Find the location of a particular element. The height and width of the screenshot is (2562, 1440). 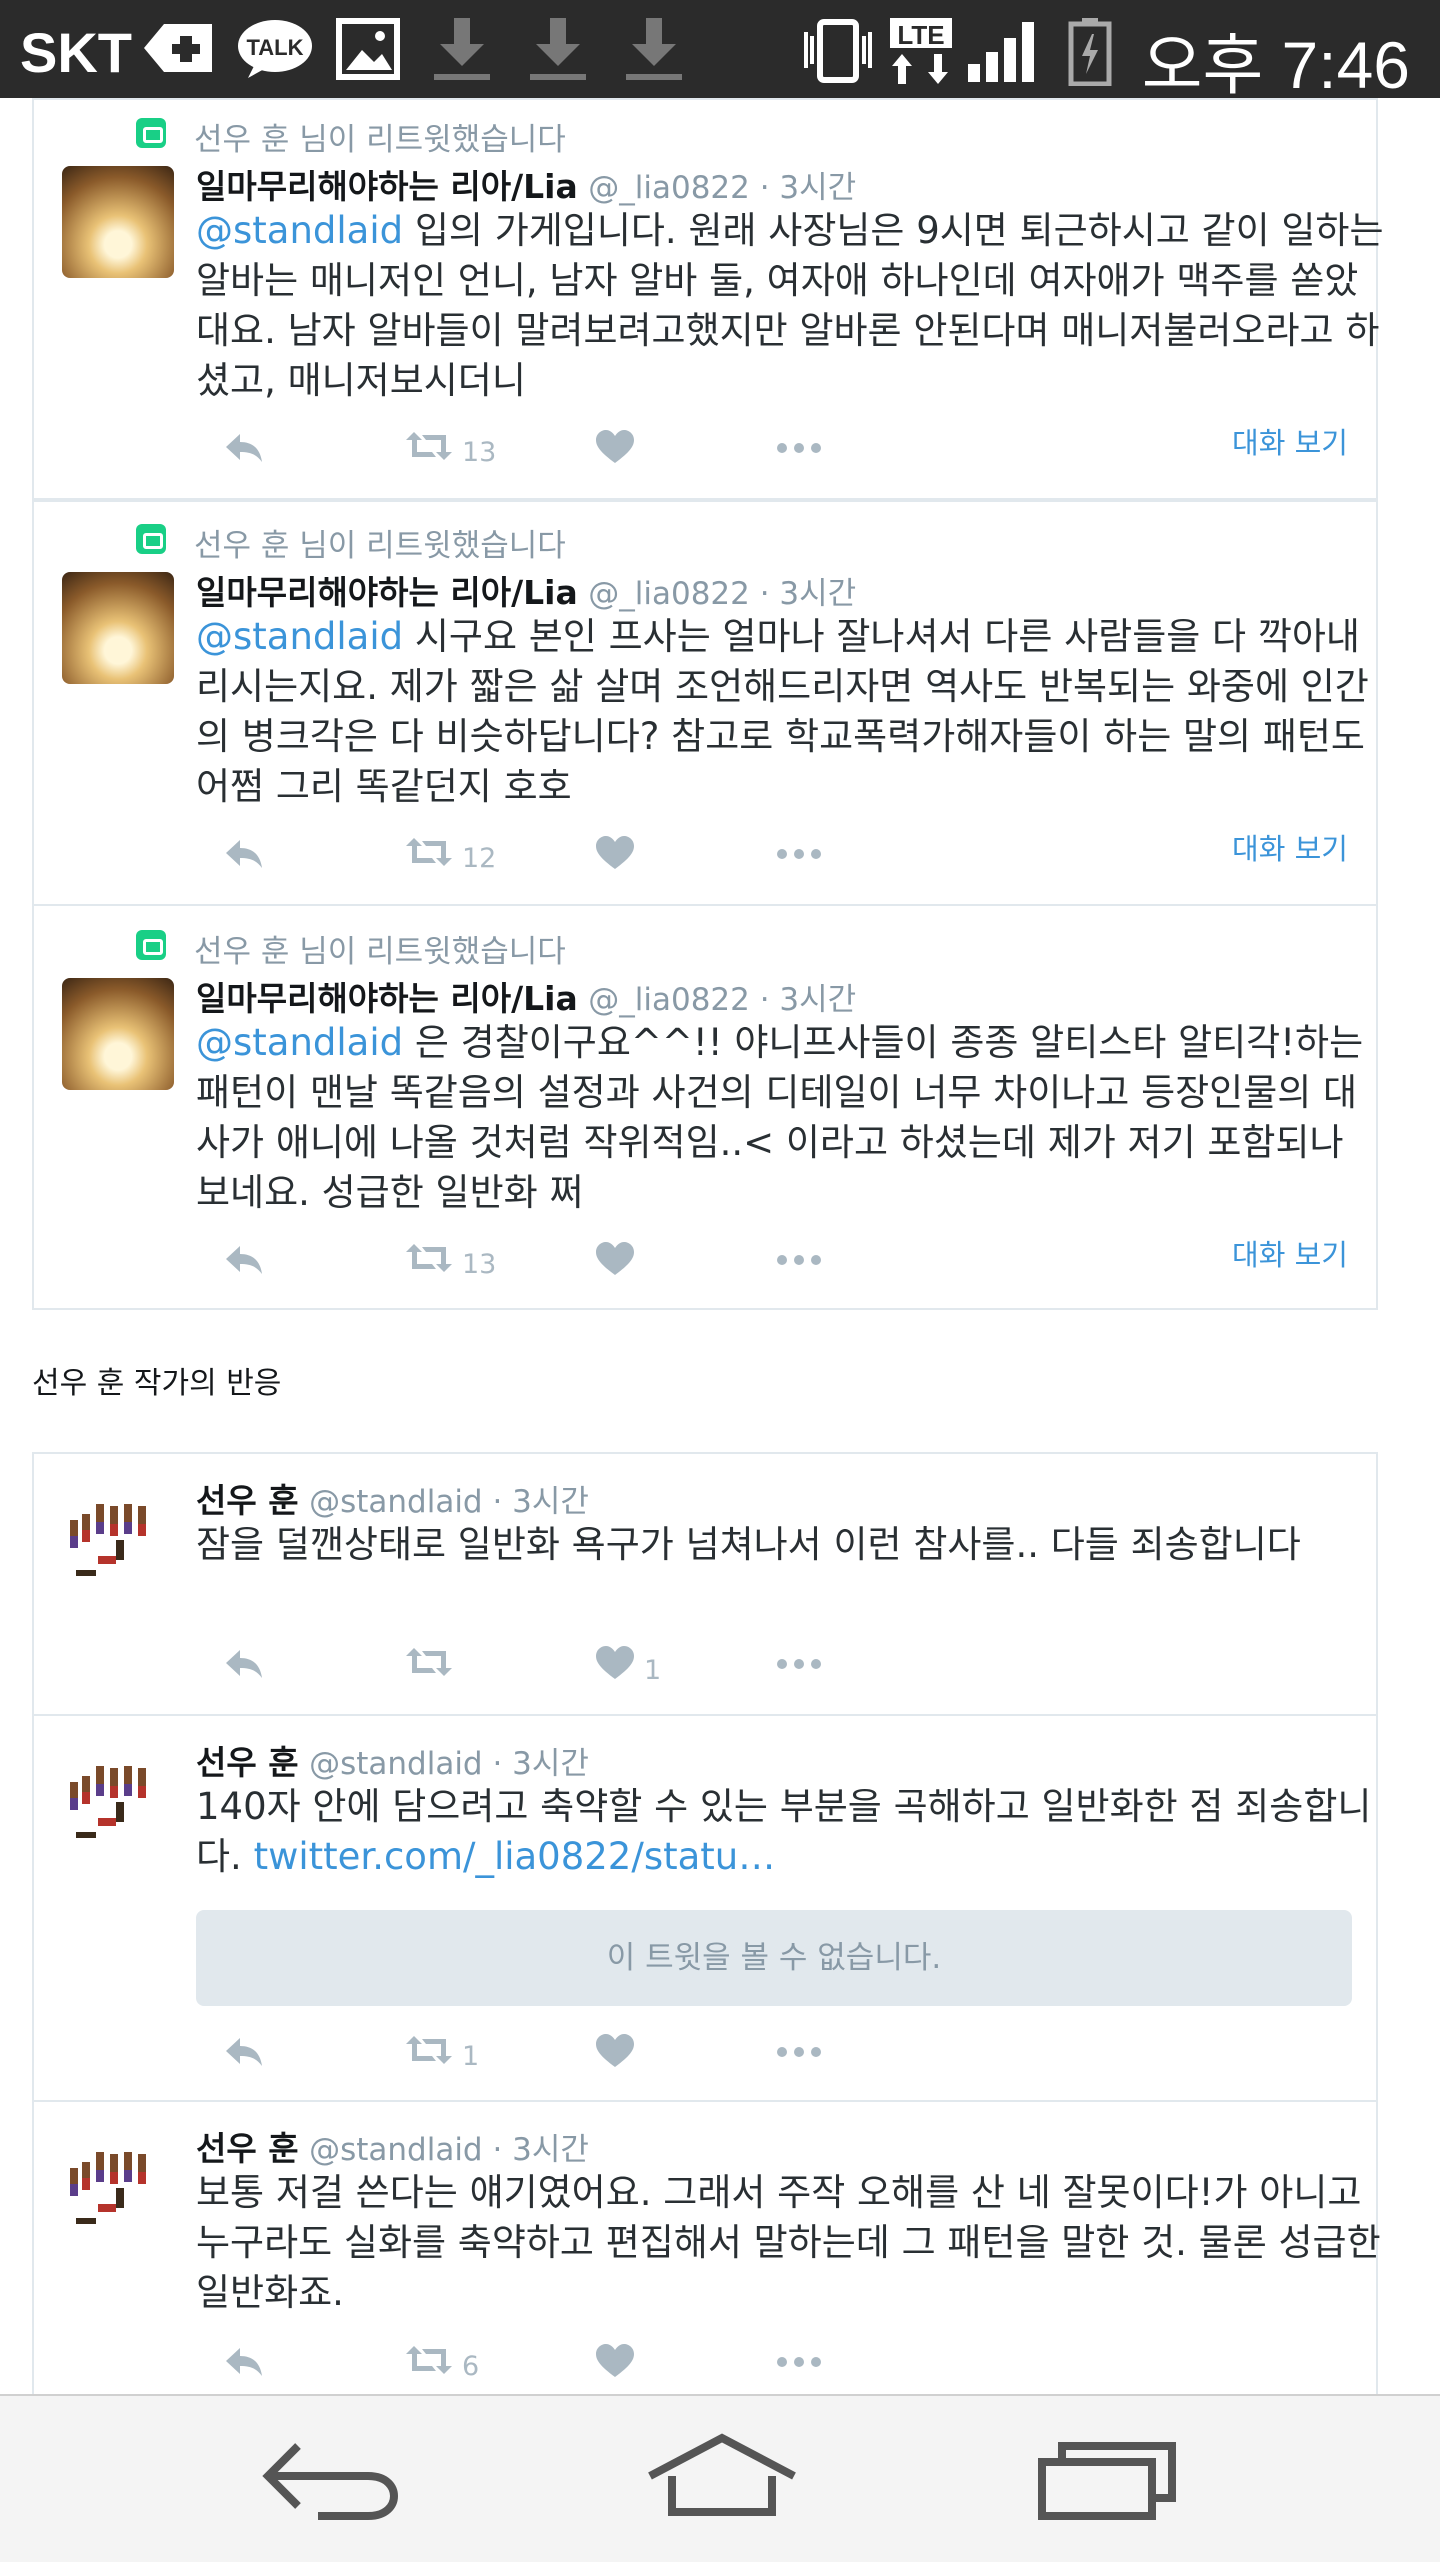

like-button: 1 is located at coordinates (628, 1667).